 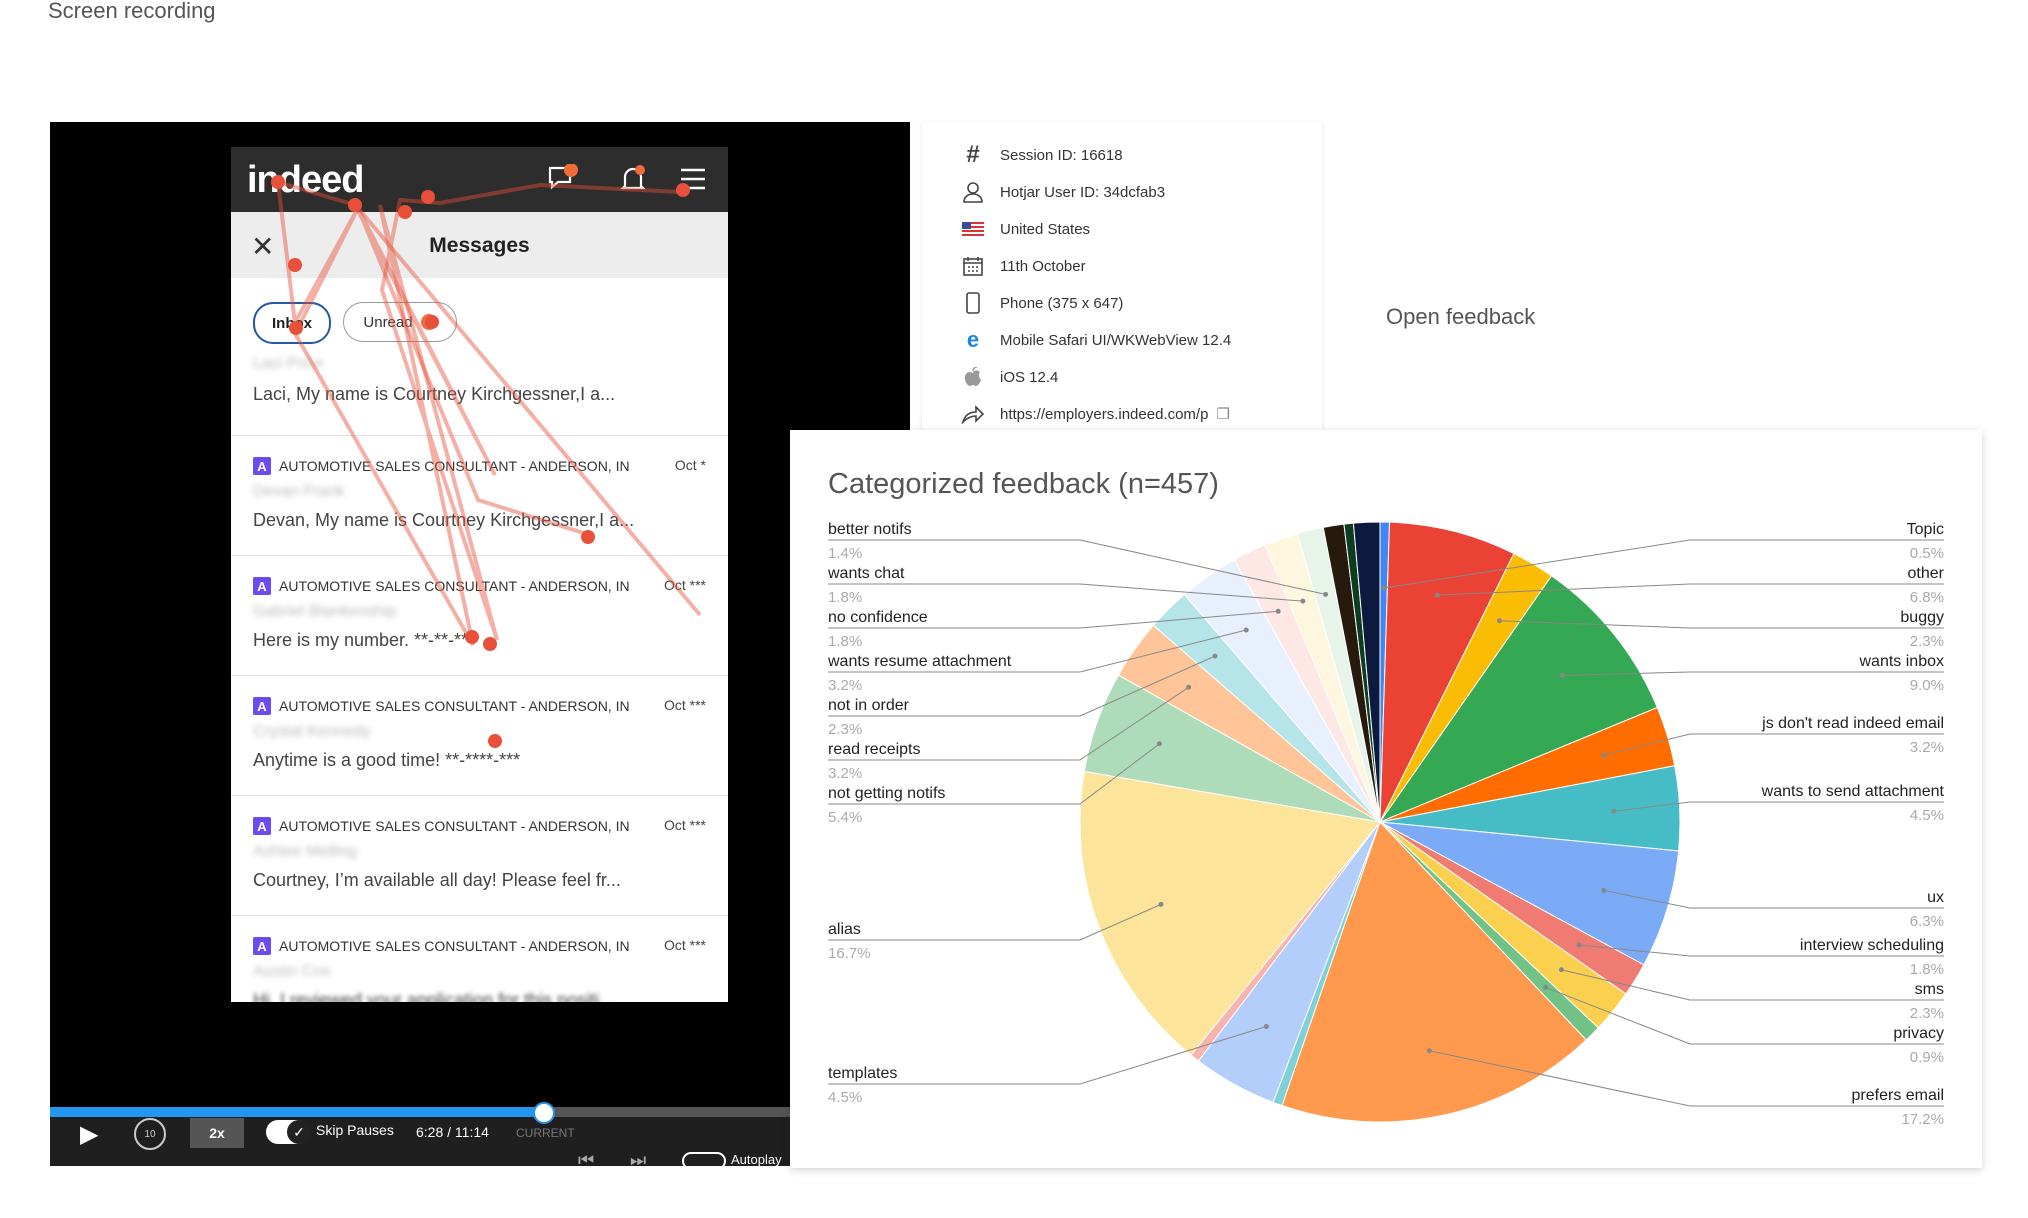 I want to click on legend-pct-topic: 0.5%, so click(x=1927, y=553).